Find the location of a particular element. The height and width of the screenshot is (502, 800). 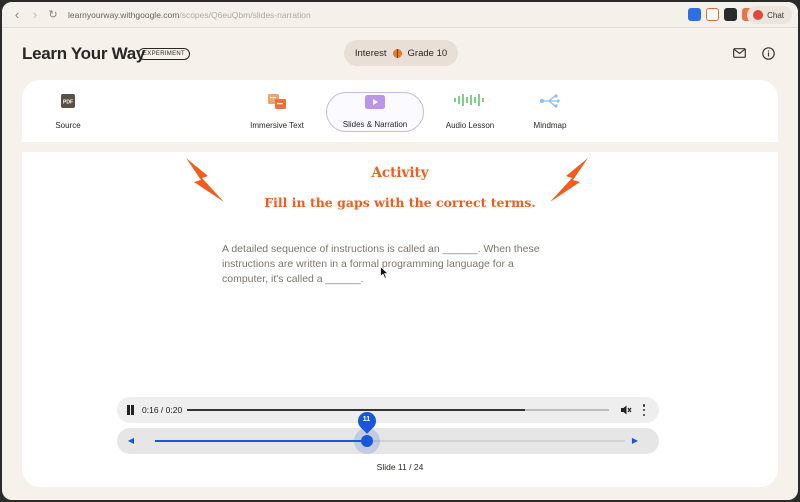

slide-number-tooltip-text: 11 is located at coordinates (366, 419).